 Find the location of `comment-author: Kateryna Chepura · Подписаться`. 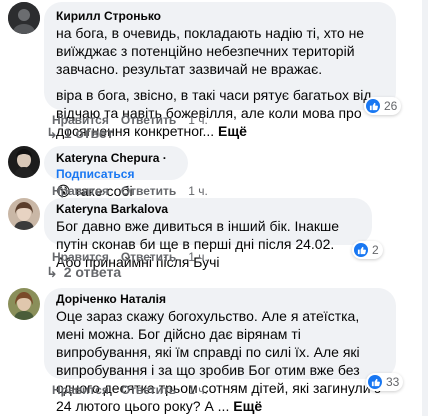

comment-author: Kateryna Chepura · Подписаться is located at coordinates (111, 166).